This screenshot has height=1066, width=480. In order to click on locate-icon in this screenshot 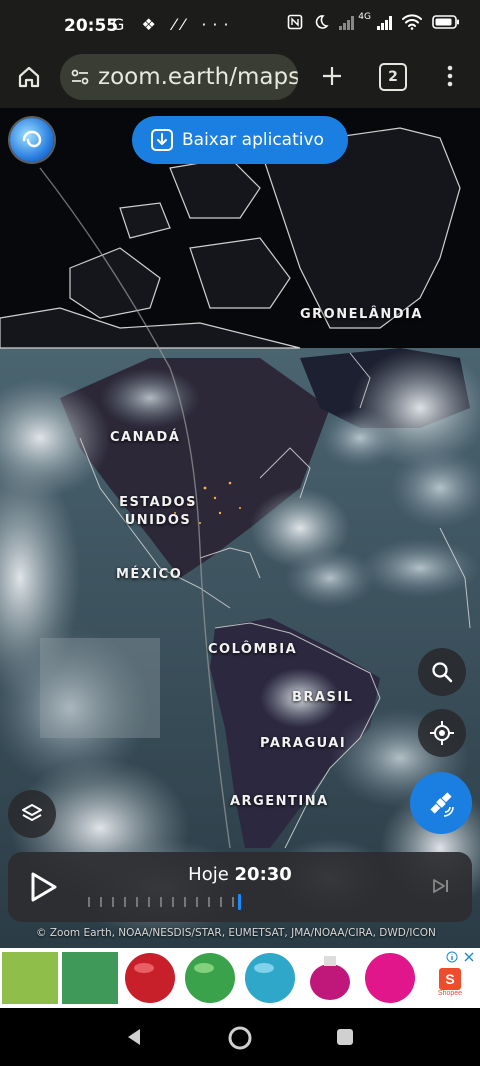, I will do `click(442, 733)`.